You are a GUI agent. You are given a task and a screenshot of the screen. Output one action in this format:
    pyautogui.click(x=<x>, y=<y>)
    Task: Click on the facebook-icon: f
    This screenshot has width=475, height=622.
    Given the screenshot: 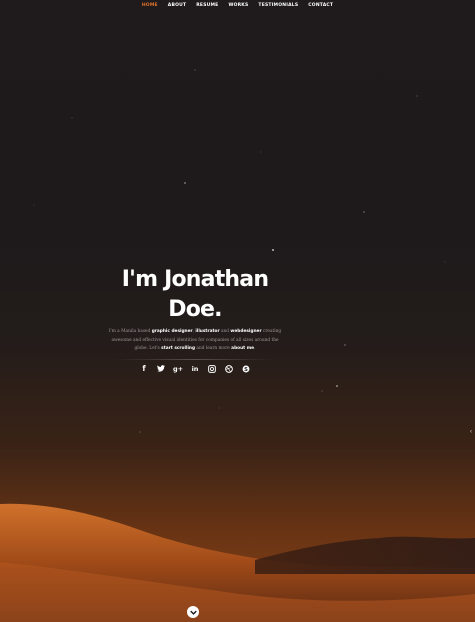 What is the action you would take?
    pyautogui.click(x=144, y=369)
    